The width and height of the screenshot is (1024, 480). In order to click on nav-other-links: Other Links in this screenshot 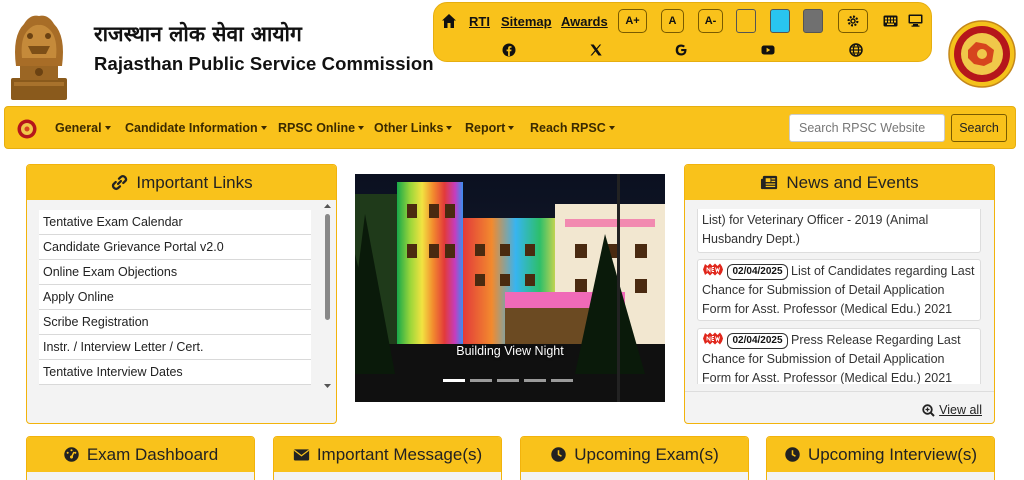, I will do `click(413, 128)`.